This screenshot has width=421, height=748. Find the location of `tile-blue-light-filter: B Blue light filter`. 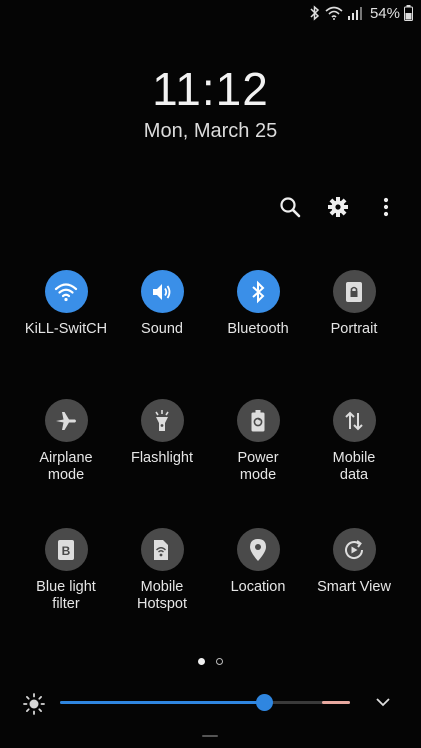

tile-blue-light-filter: B Blue light filter is located at coordinates (66, 570).